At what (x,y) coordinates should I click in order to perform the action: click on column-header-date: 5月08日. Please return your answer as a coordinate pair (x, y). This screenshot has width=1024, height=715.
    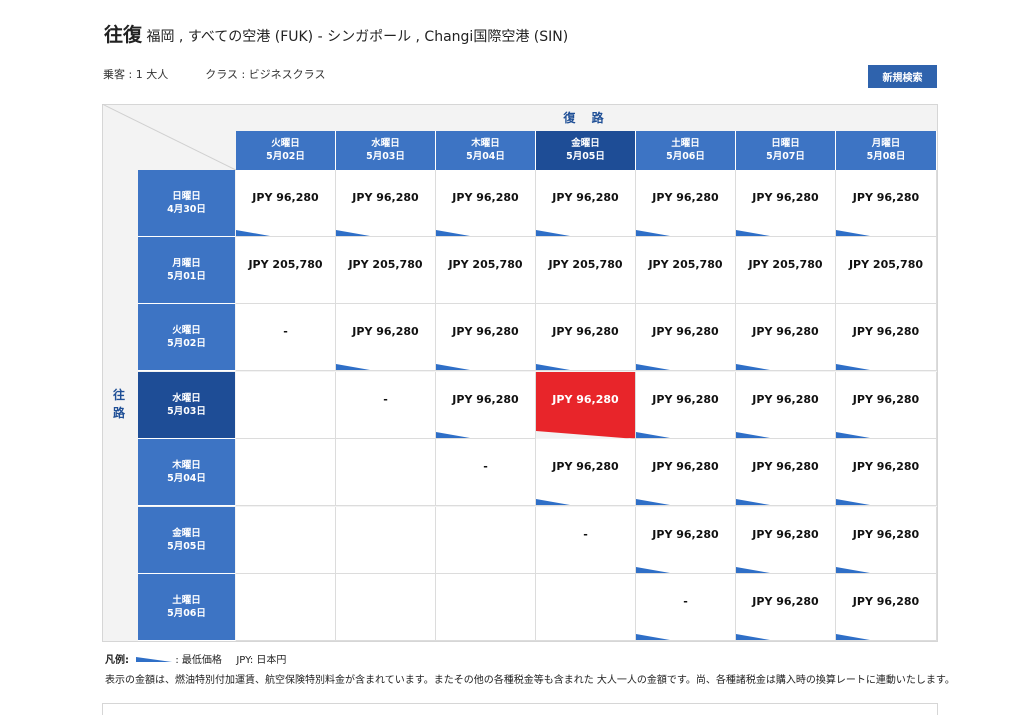
    Looking at the image, I should click on (886, 156).